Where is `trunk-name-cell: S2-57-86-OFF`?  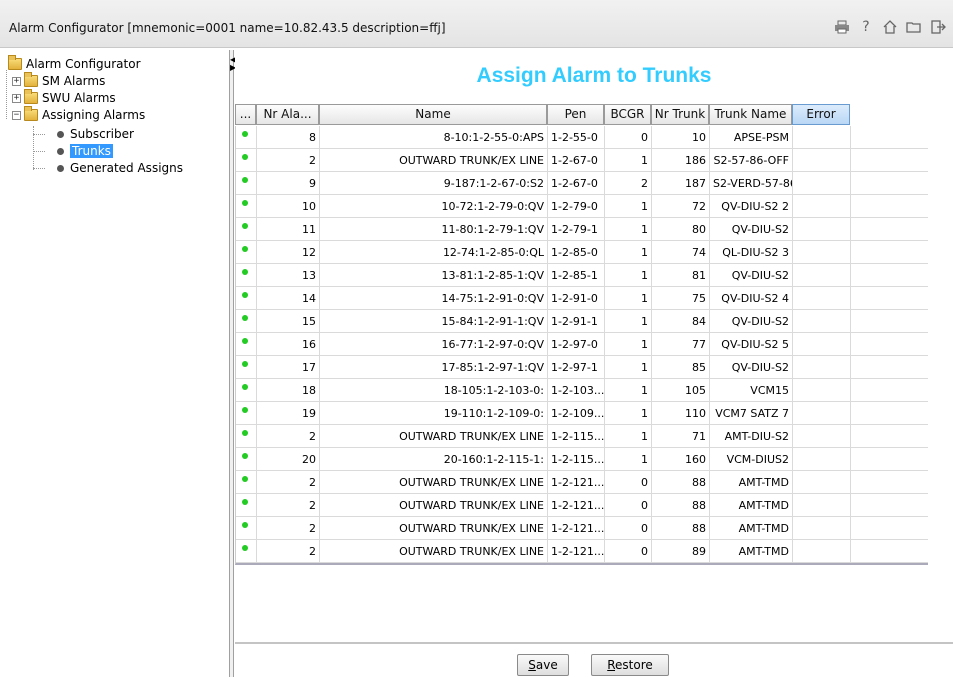 trunk-name-cell: S2-57-86-OFF is located at coordinates (751, 160).